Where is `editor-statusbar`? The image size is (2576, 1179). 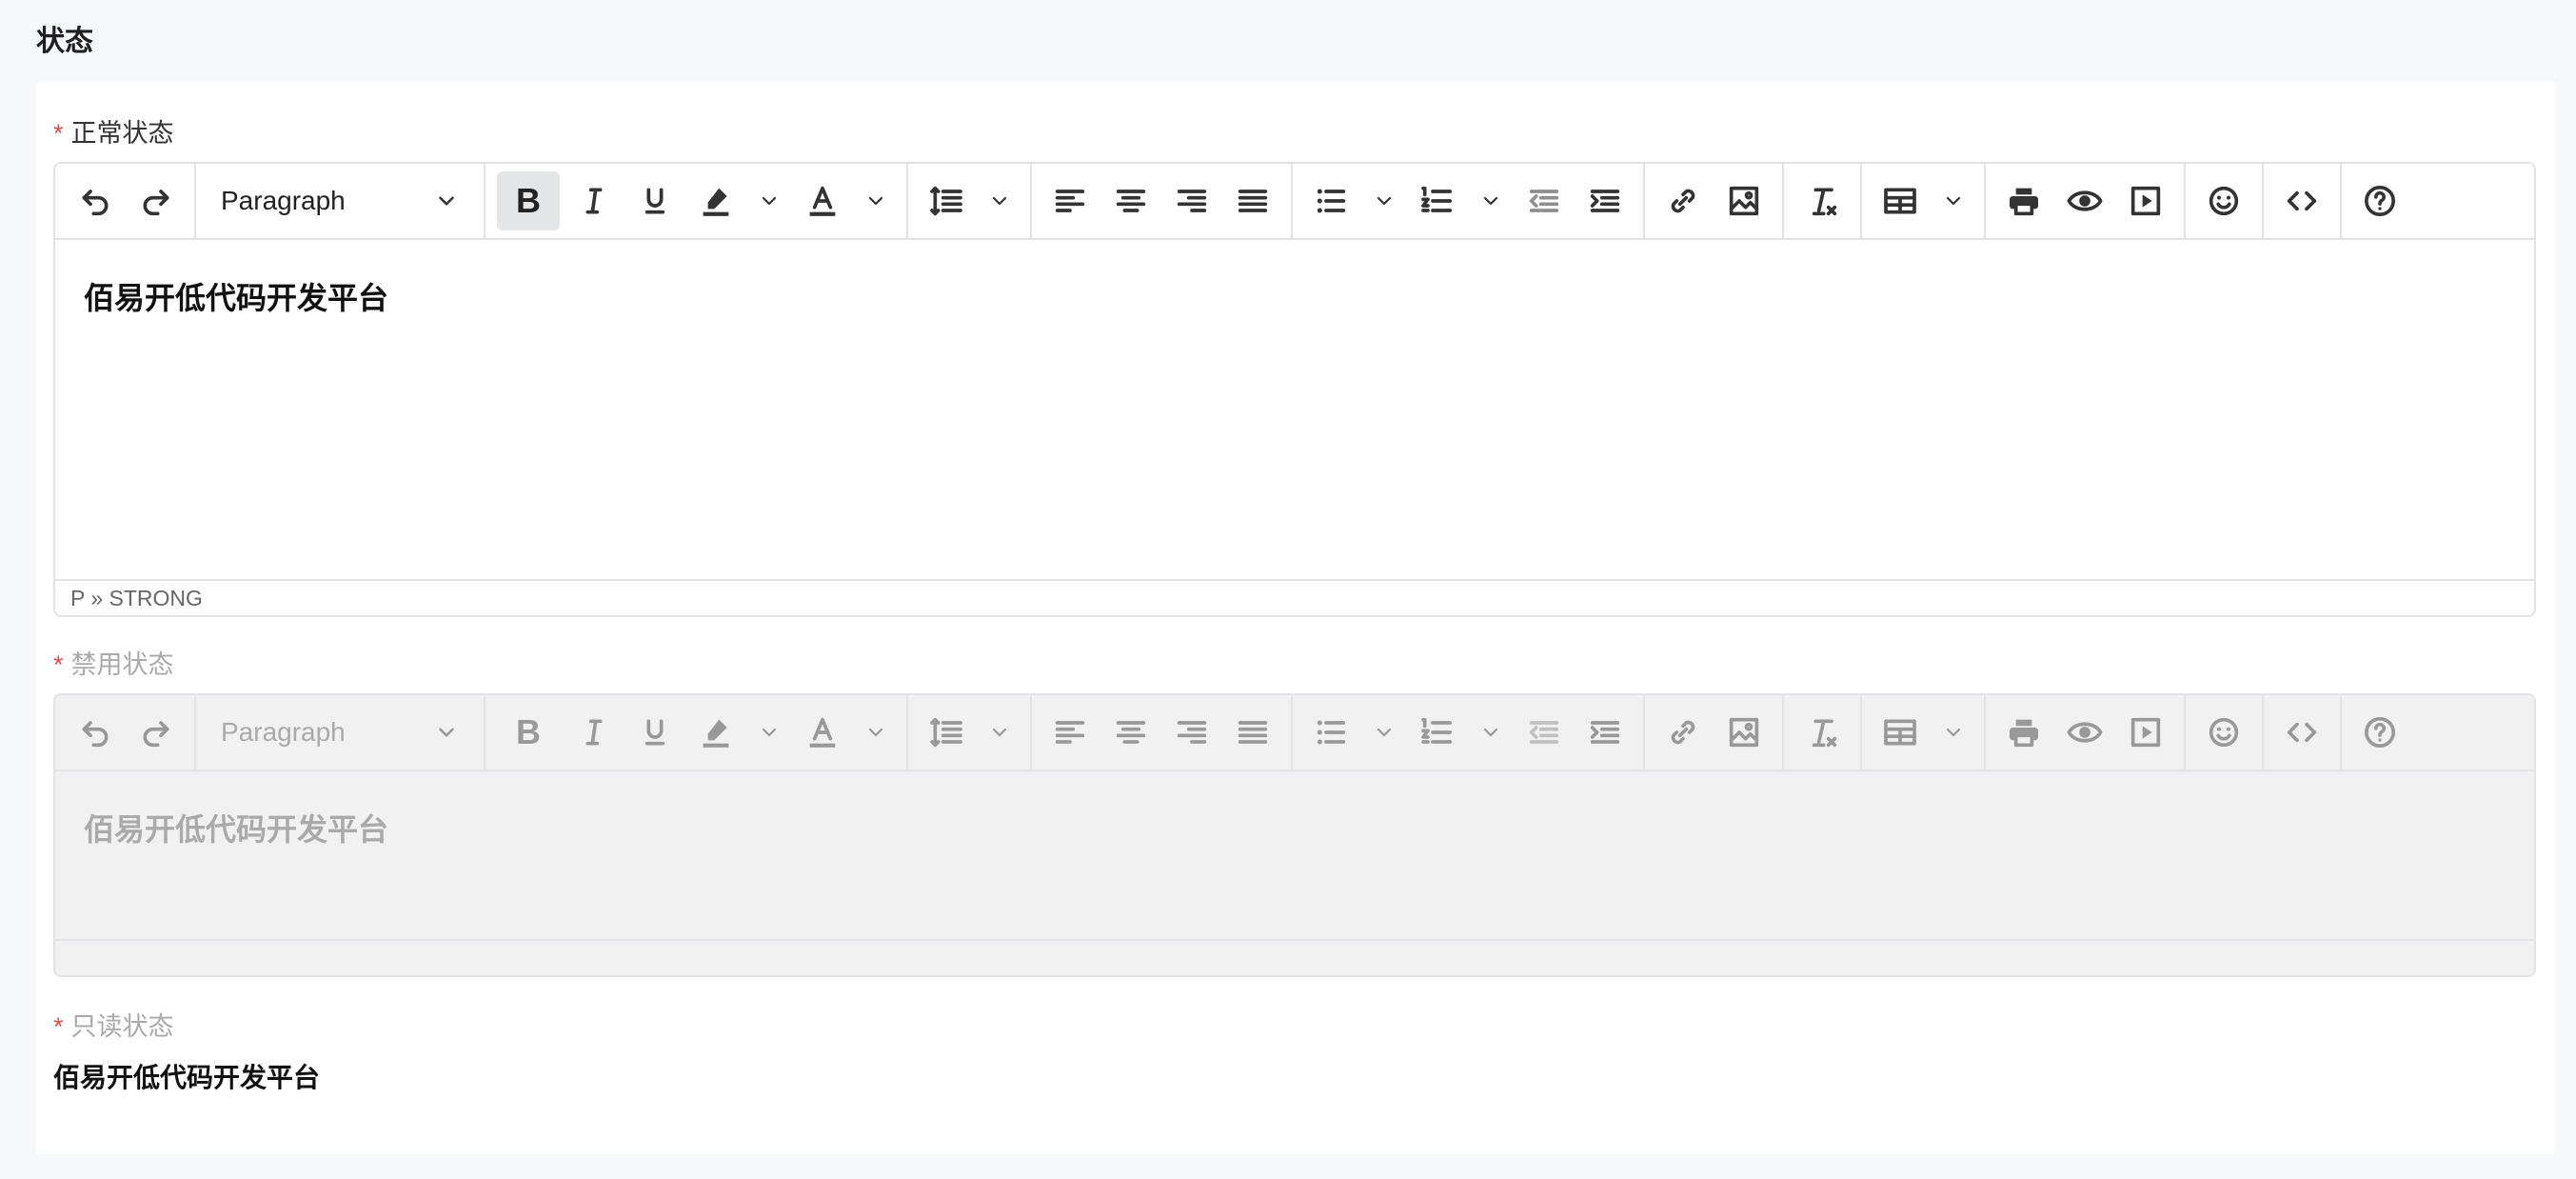
editor-statusbar is located at coordinates (1294, 957).